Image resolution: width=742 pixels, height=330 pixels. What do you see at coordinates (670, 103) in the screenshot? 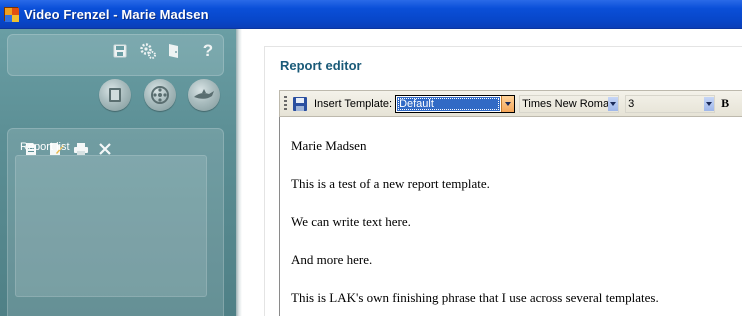
I see `font-size-select: 3` at bounding box center [670, 103].